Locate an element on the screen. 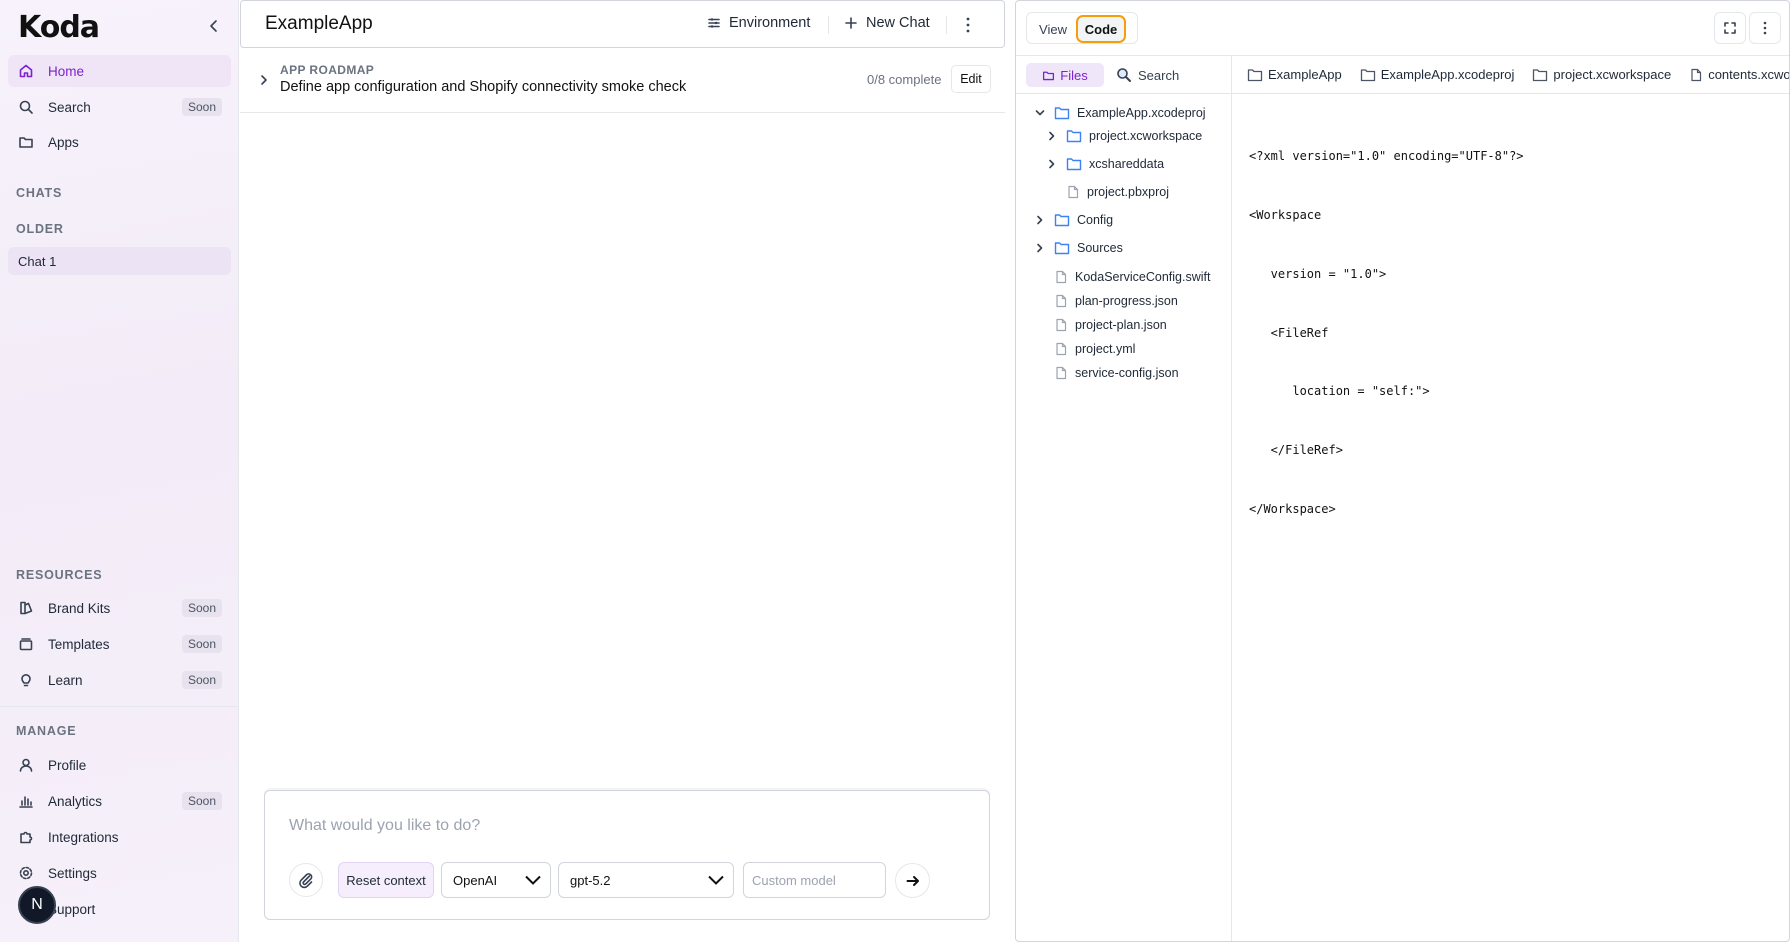 The image size is (1790, 942). lightbulb-icon is located at coordinates (26, 680).